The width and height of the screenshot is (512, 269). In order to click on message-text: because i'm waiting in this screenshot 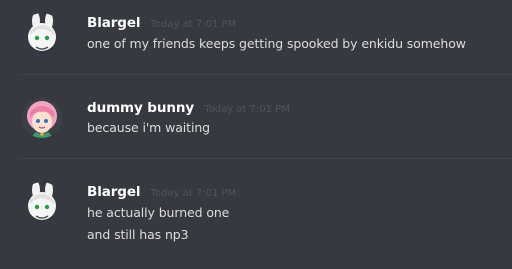, I will do `click(149, 127)`.